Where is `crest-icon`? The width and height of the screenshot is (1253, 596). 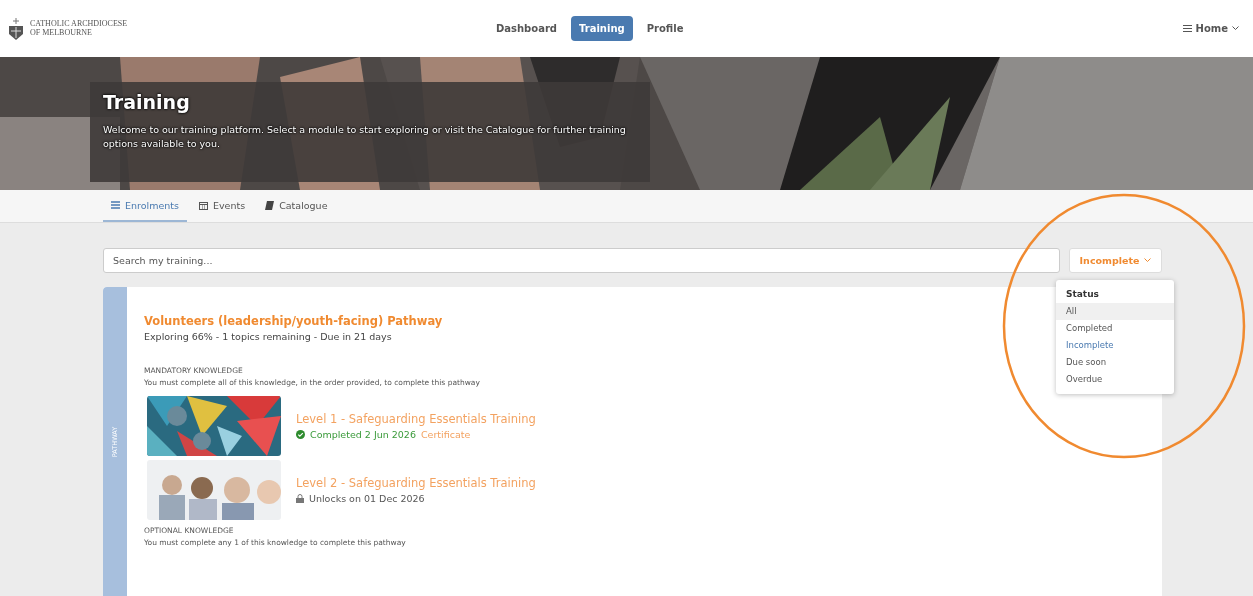
crest-icon is located at coordinates (16, 28).